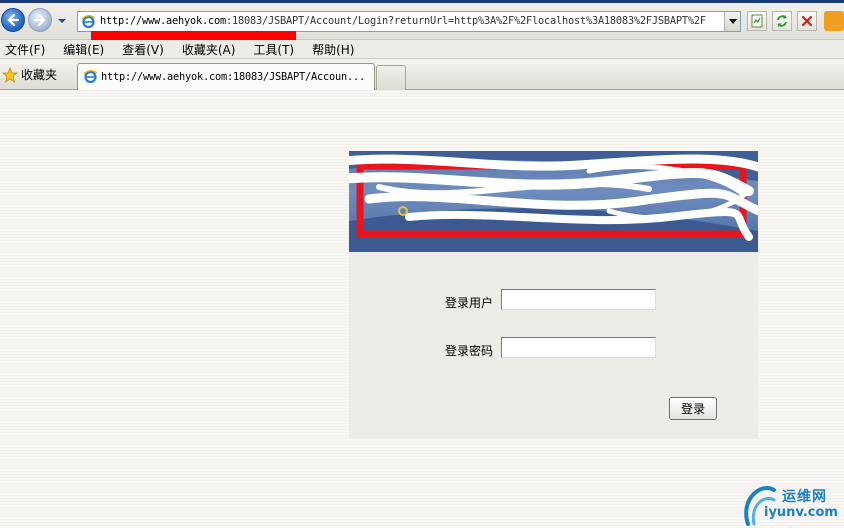 The height and width of the screenshot is (528, 844). What do you see at coordinates (578, 347) in the screenshot?
I see `password-input` at bounding box center [578, 347].